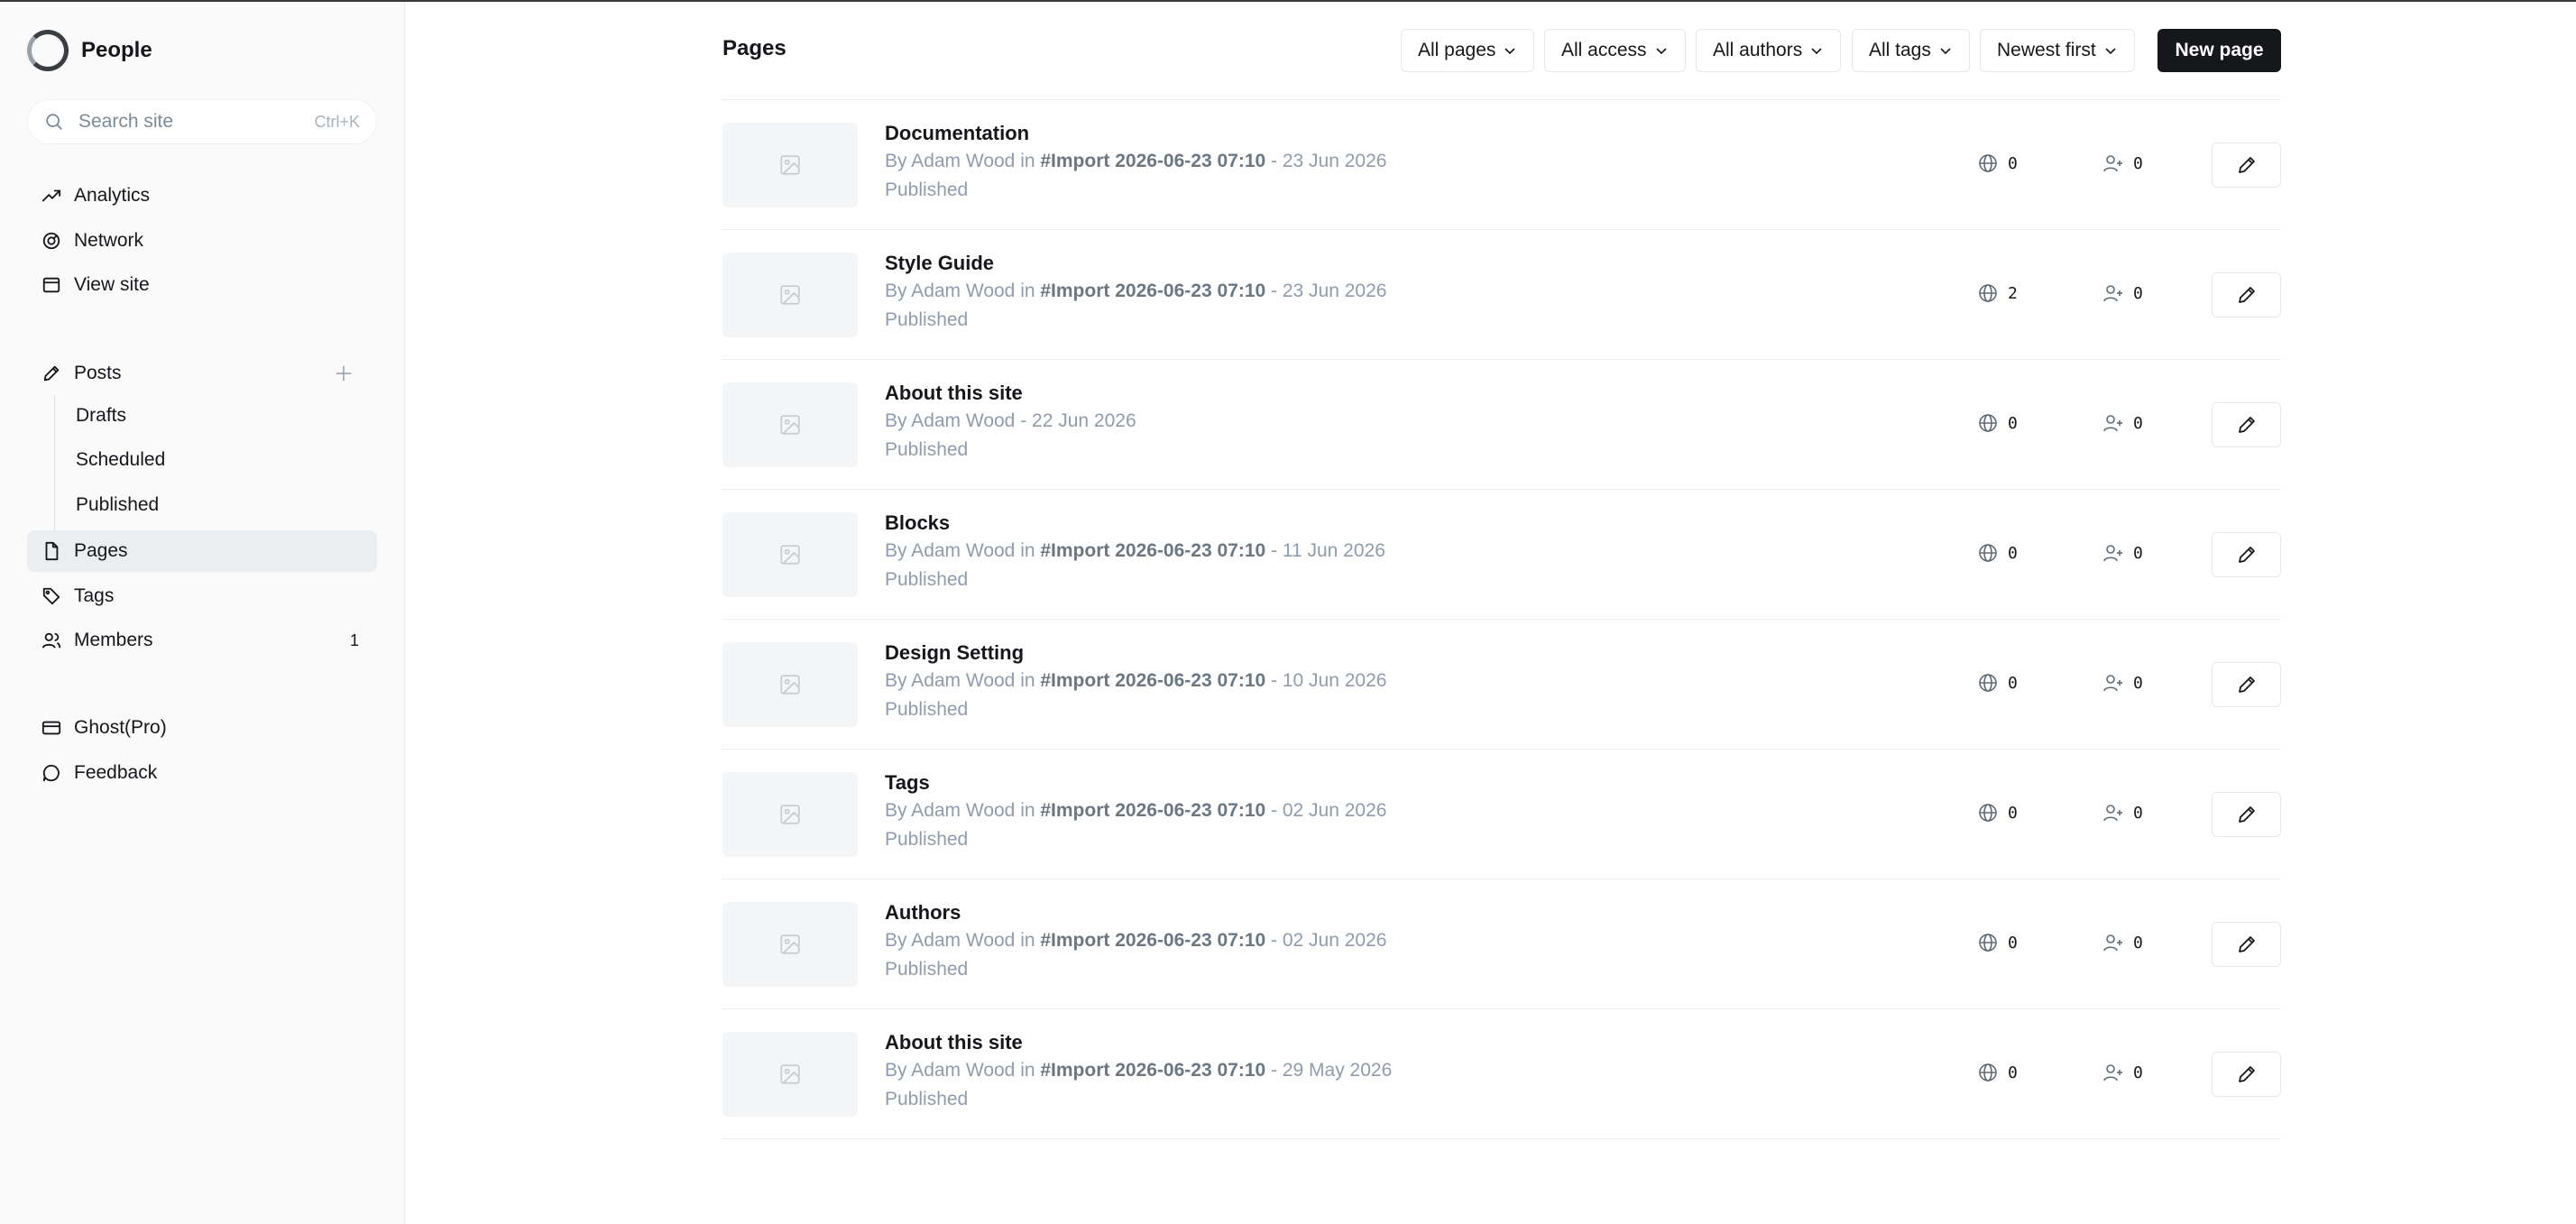 This screenshot has height=1224, width=2576. I want to click on chevron-down-icon, so click(1946, 51).